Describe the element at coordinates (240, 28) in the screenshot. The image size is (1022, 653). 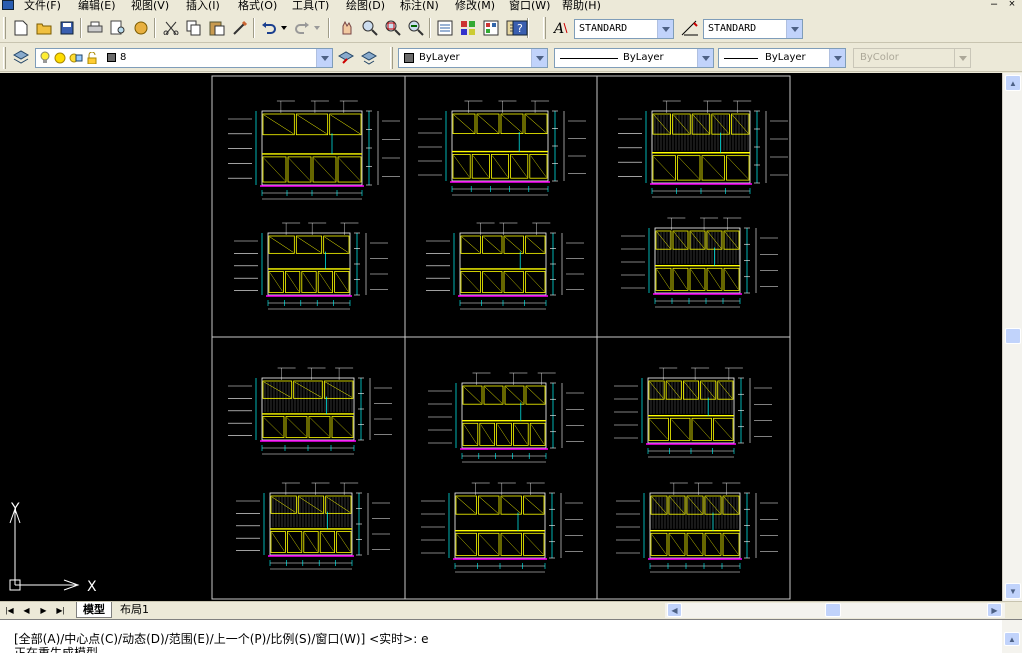
I see `match-properties-icon` at that location.